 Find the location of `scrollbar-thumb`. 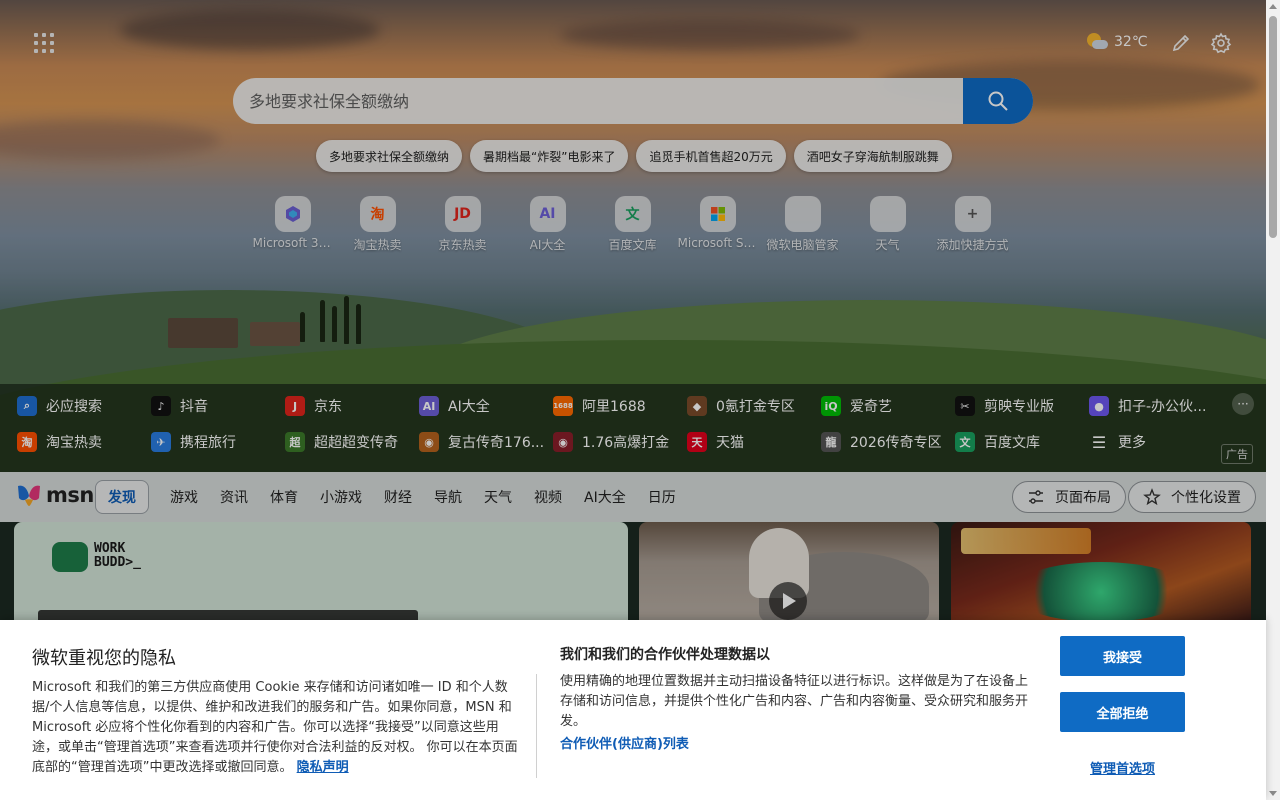

scrollbar-thumb is located at coordinates (1273, 127).